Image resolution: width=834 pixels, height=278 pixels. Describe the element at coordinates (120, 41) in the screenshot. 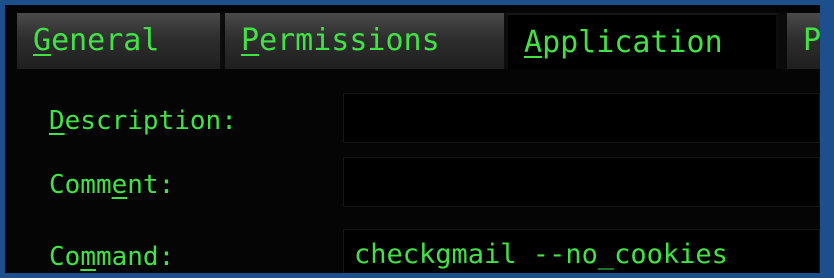

I see `tab-general: General` at that location.